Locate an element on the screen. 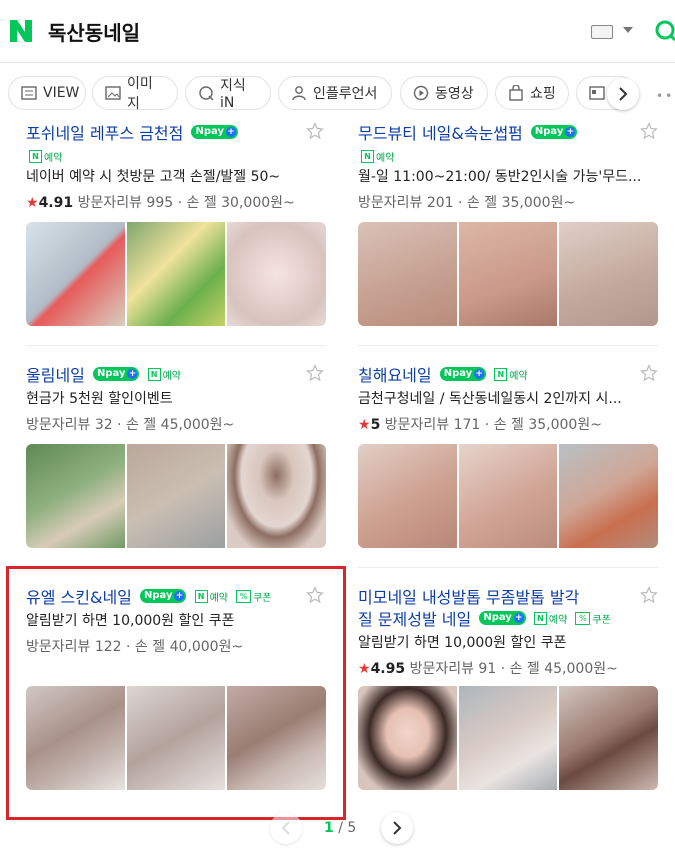 This screenshot has width=675, height=861. tab-influencer: 인플루언서 is located at coordinates (335, 93).